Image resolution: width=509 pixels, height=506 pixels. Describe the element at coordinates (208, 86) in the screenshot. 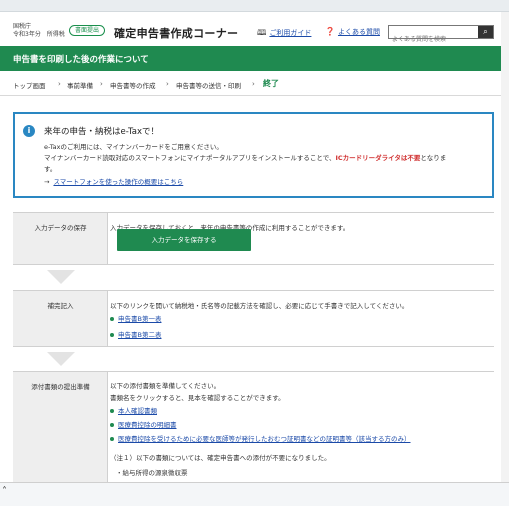

I see `breadcrumb-item-print: 申告書等の送信・印刷` at that location.